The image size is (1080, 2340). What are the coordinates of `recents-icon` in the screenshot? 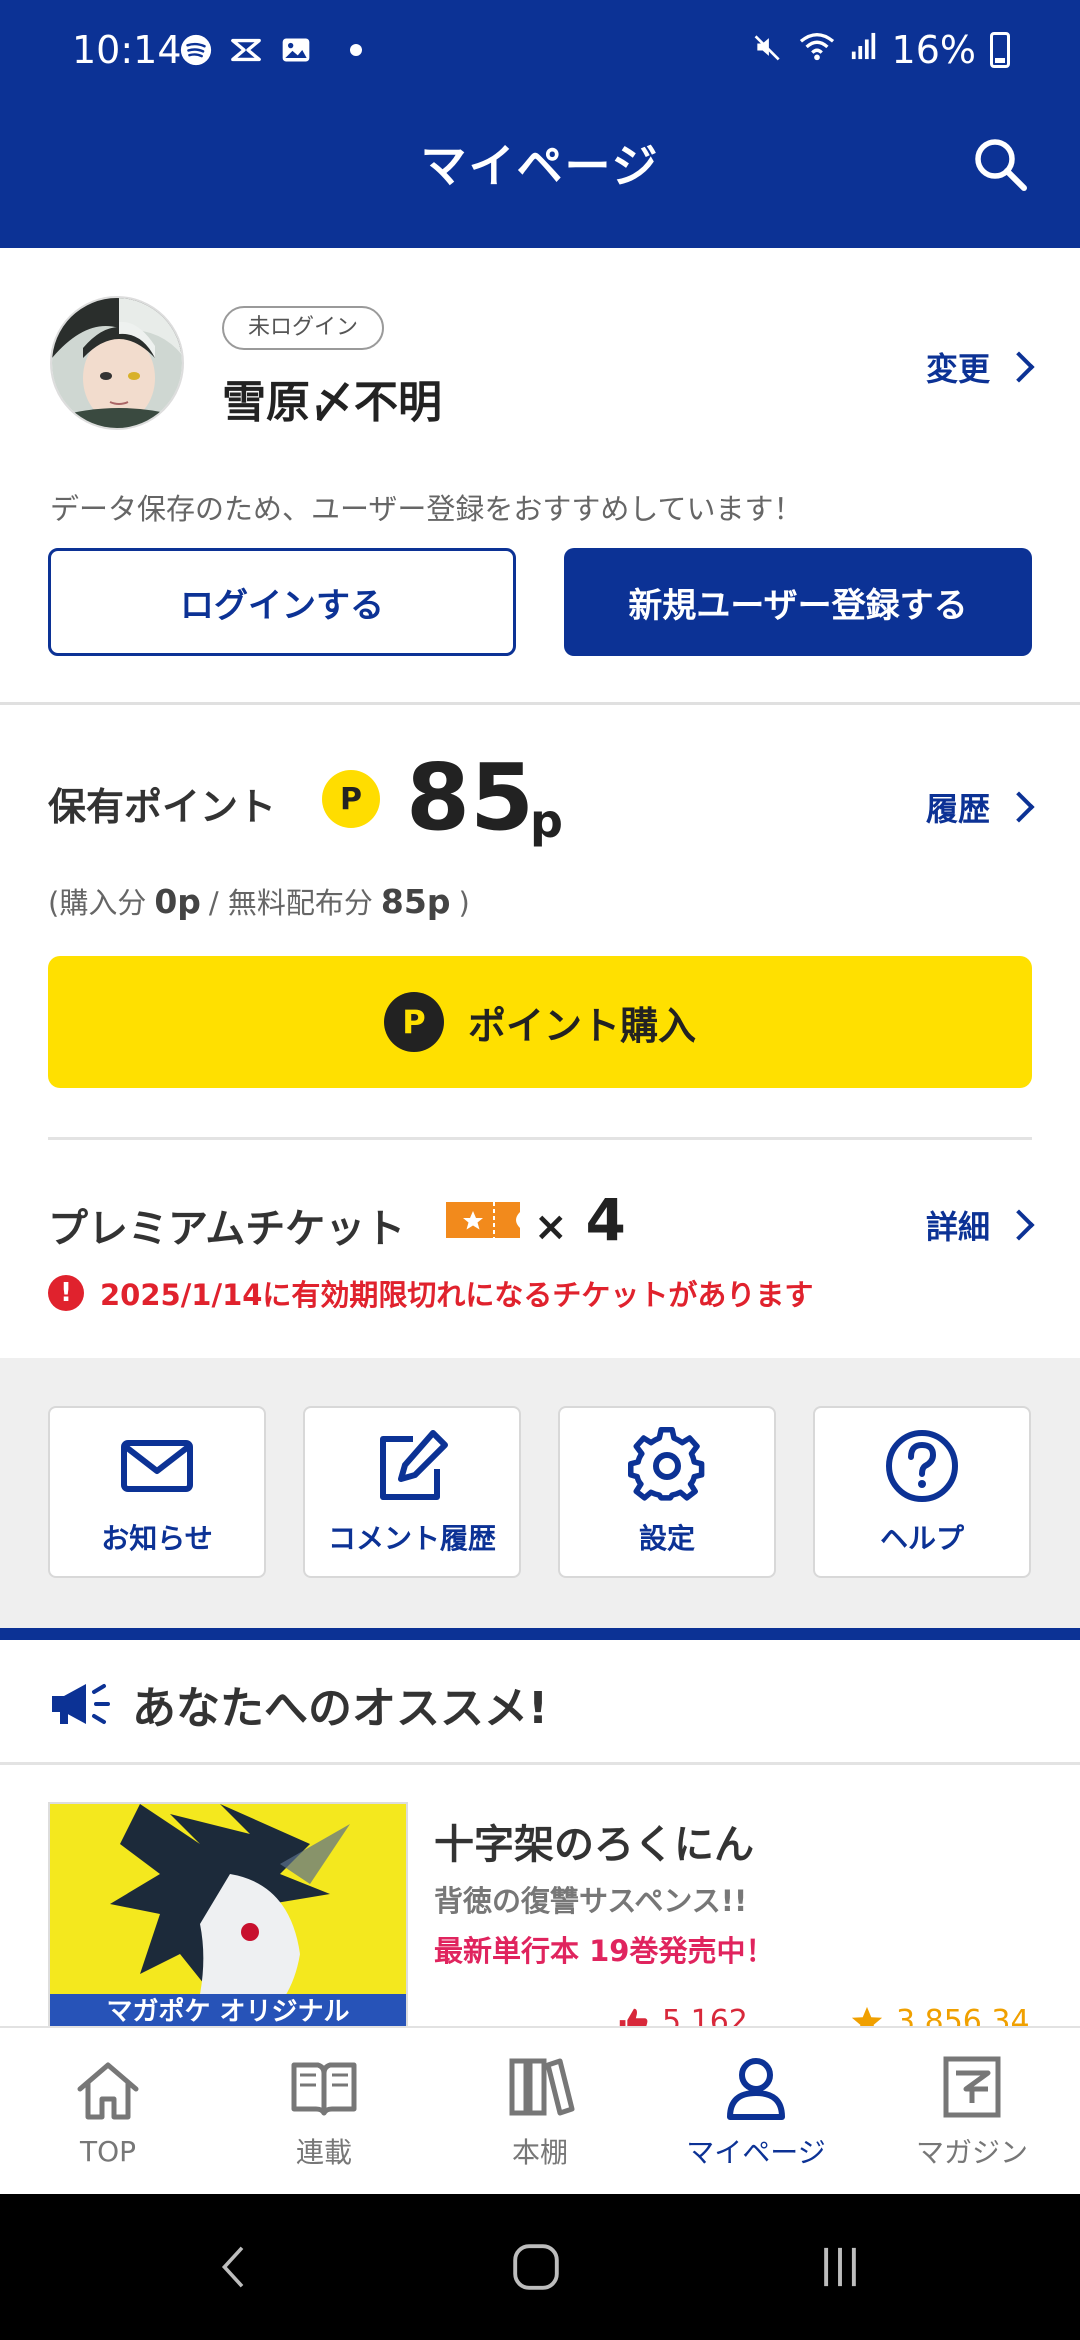 It's located at (840, 2267).